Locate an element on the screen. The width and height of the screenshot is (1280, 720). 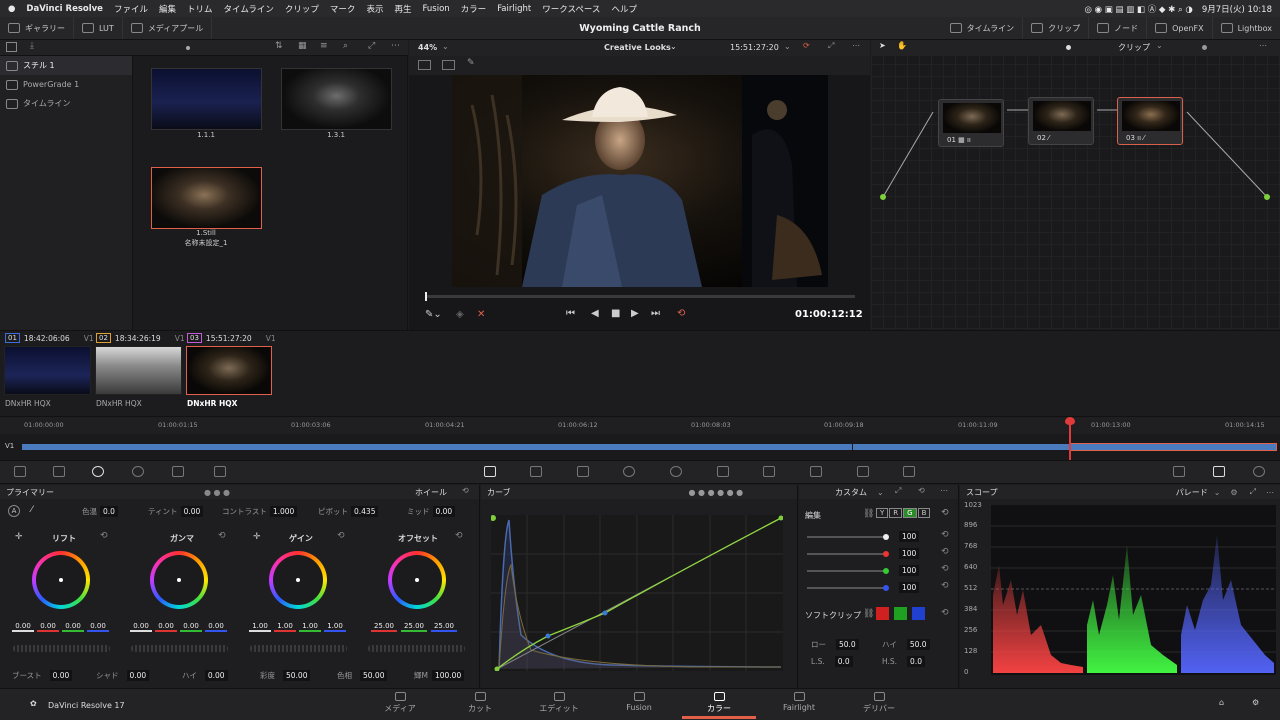
channel-b-toggle: B is located at coordinates (924, 513).